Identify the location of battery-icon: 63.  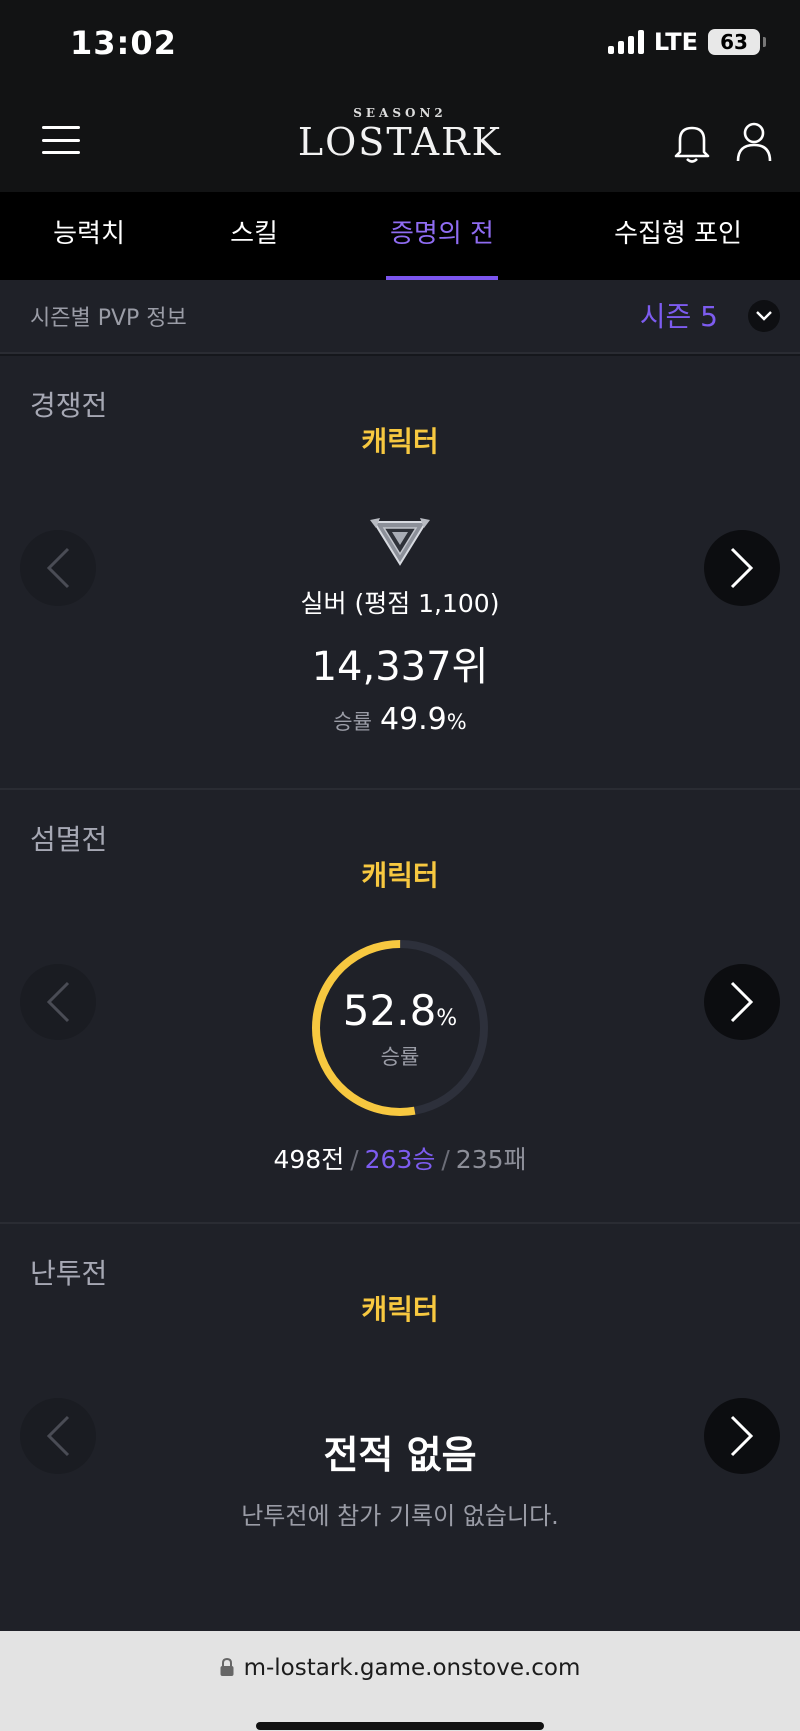
(737, 42).